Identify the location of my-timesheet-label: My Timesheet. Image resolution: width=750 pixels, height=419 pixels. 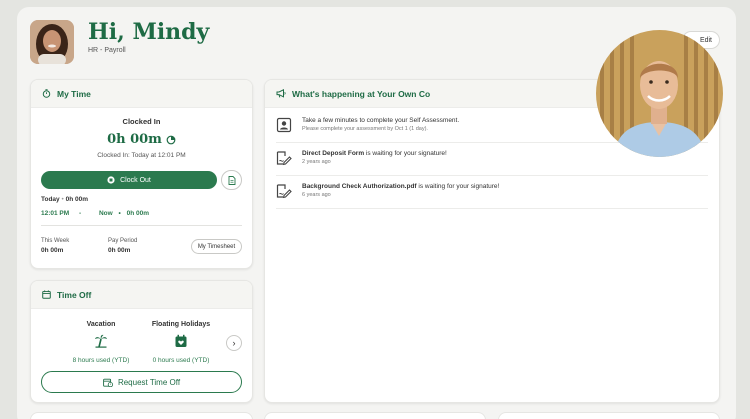
(216, 246).